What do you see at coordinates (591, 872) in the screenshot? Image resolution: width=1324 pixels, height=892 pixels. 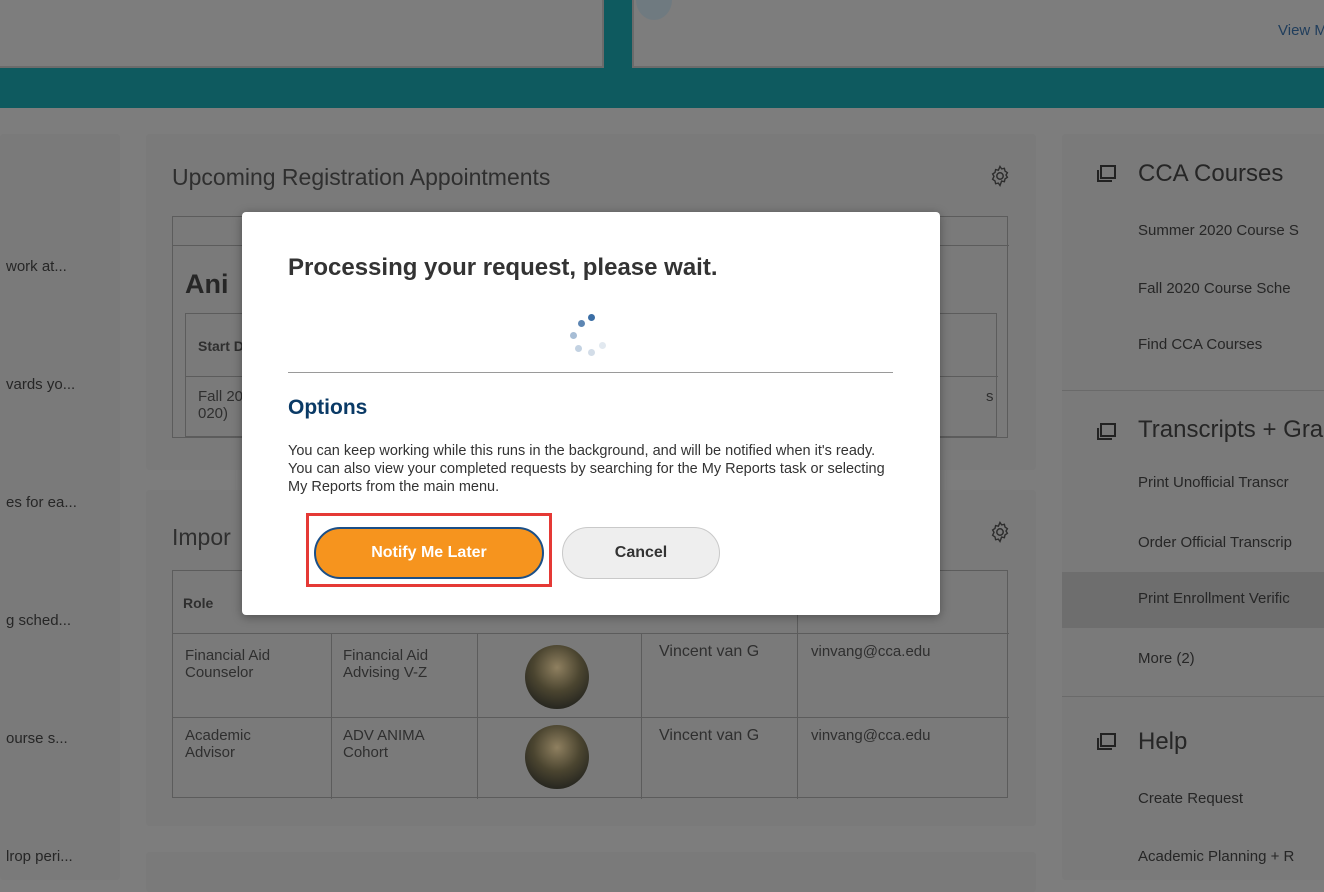 I see `bottom-card` at bounding box center [591, 872].